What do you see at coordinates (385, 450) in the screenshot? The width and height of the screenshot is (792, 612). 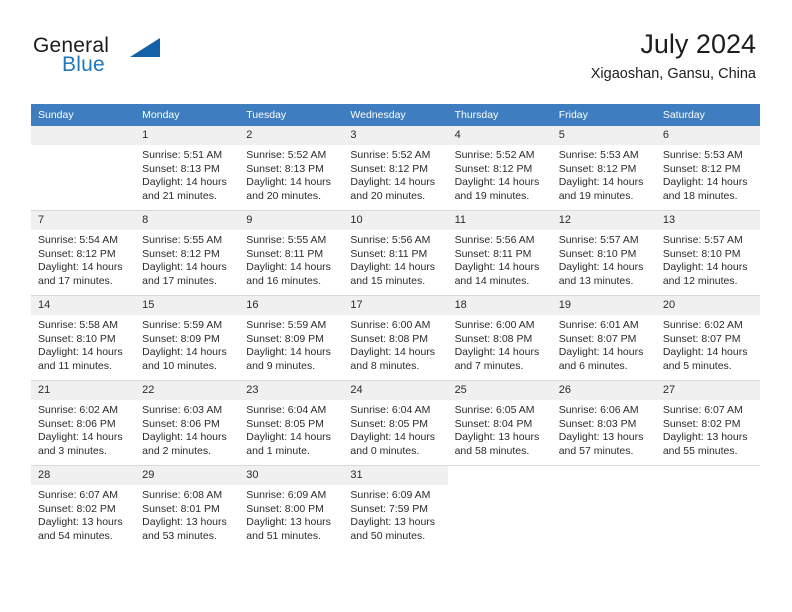 I see `daylight-text-cont: and 0 minutes.` at bounding box center [385, 450].